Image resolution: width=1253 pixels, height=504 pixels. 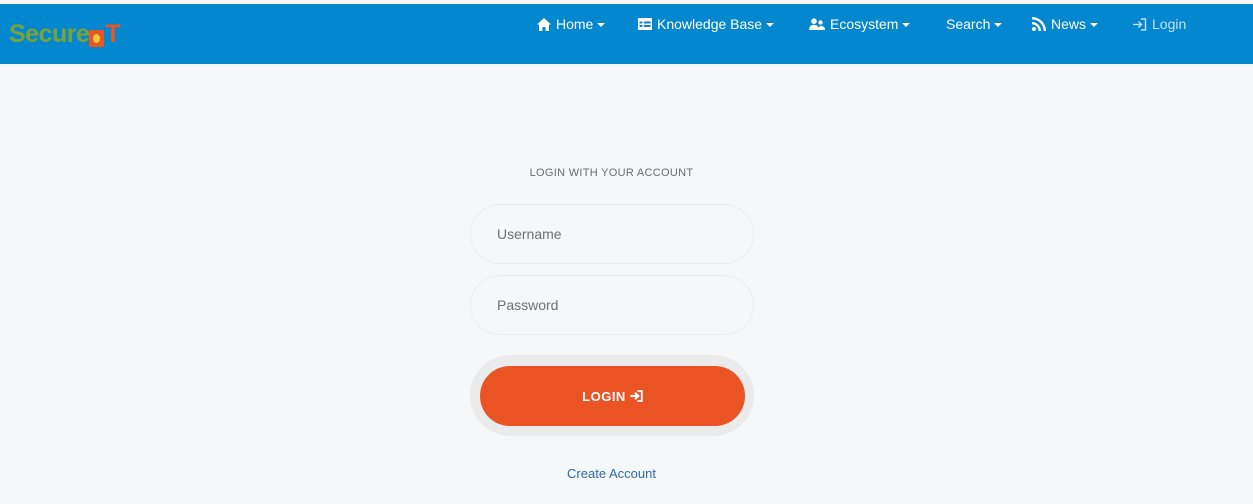 I want to click on nav-knowledge-base: Knowledge Base, so click(x=706, y=24).